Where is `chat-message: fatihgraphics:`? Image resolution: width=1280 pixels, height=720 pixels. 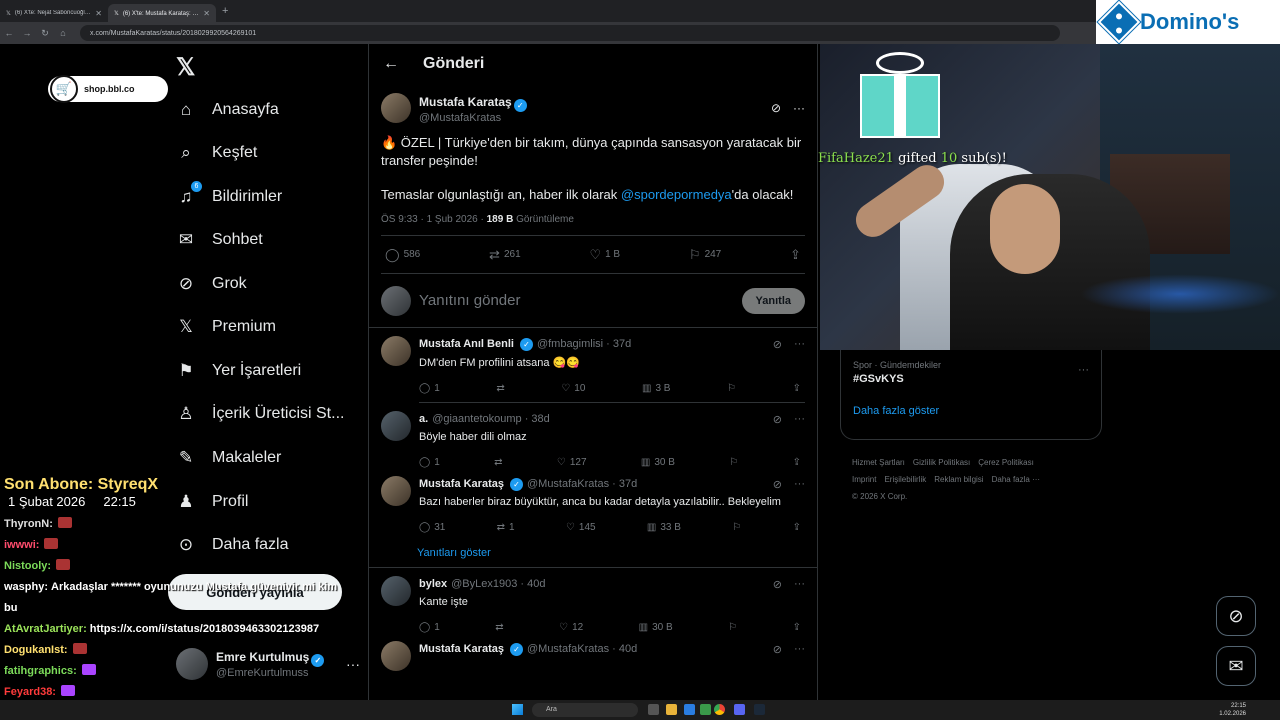
chat-message: fatihgraphics: is located at coordinates (174, 671).